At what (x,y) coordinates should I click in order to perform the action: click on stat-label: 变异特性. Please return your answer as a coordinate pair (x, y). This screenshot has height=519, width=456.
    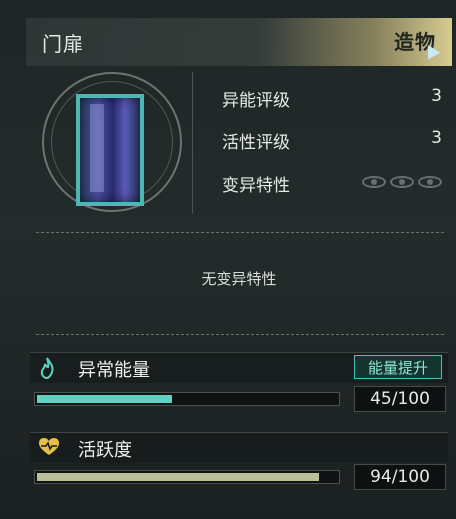
    Looking at the image, I should click on (256, 186).